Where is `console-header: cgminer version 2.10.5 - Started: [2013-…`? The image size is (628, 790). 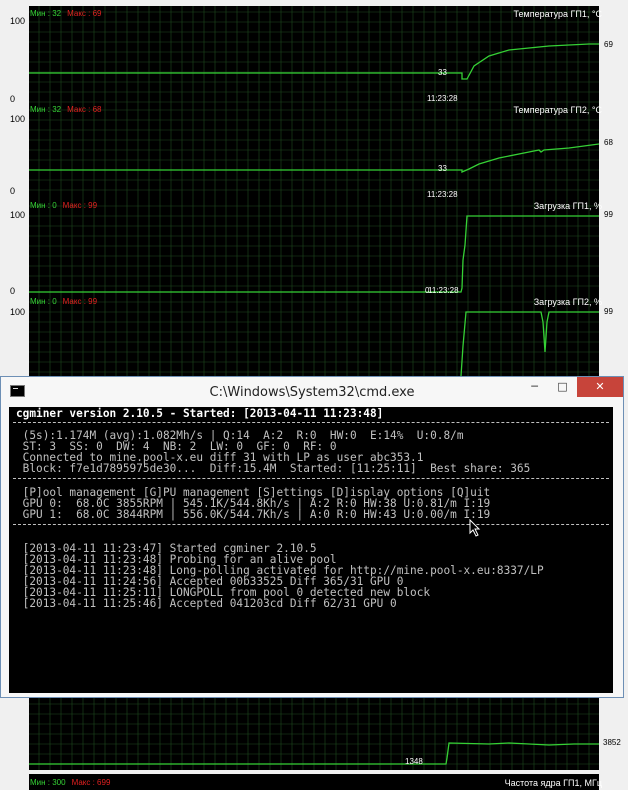
console-header: cgminer version 2.10.5 - Started: [2013-… is located at coordinates (200, 413).